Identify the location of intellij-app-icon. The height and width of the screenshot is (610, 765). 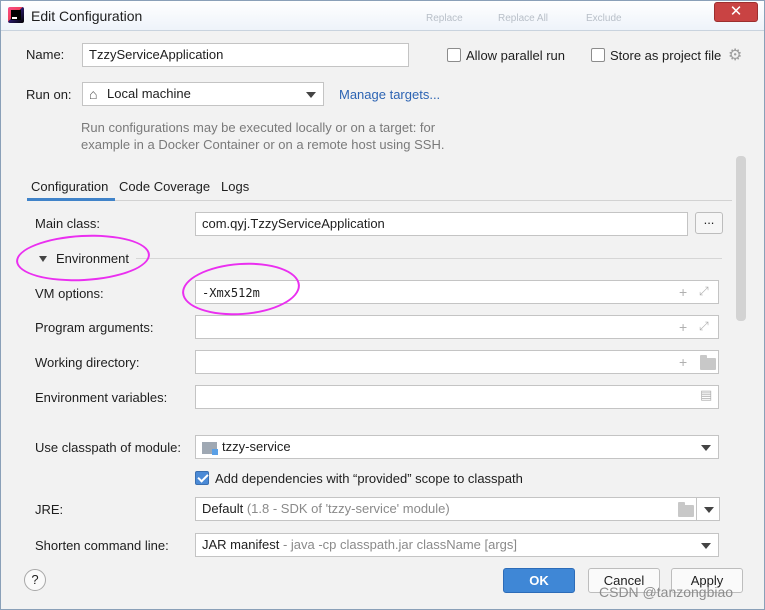
(16, 15).